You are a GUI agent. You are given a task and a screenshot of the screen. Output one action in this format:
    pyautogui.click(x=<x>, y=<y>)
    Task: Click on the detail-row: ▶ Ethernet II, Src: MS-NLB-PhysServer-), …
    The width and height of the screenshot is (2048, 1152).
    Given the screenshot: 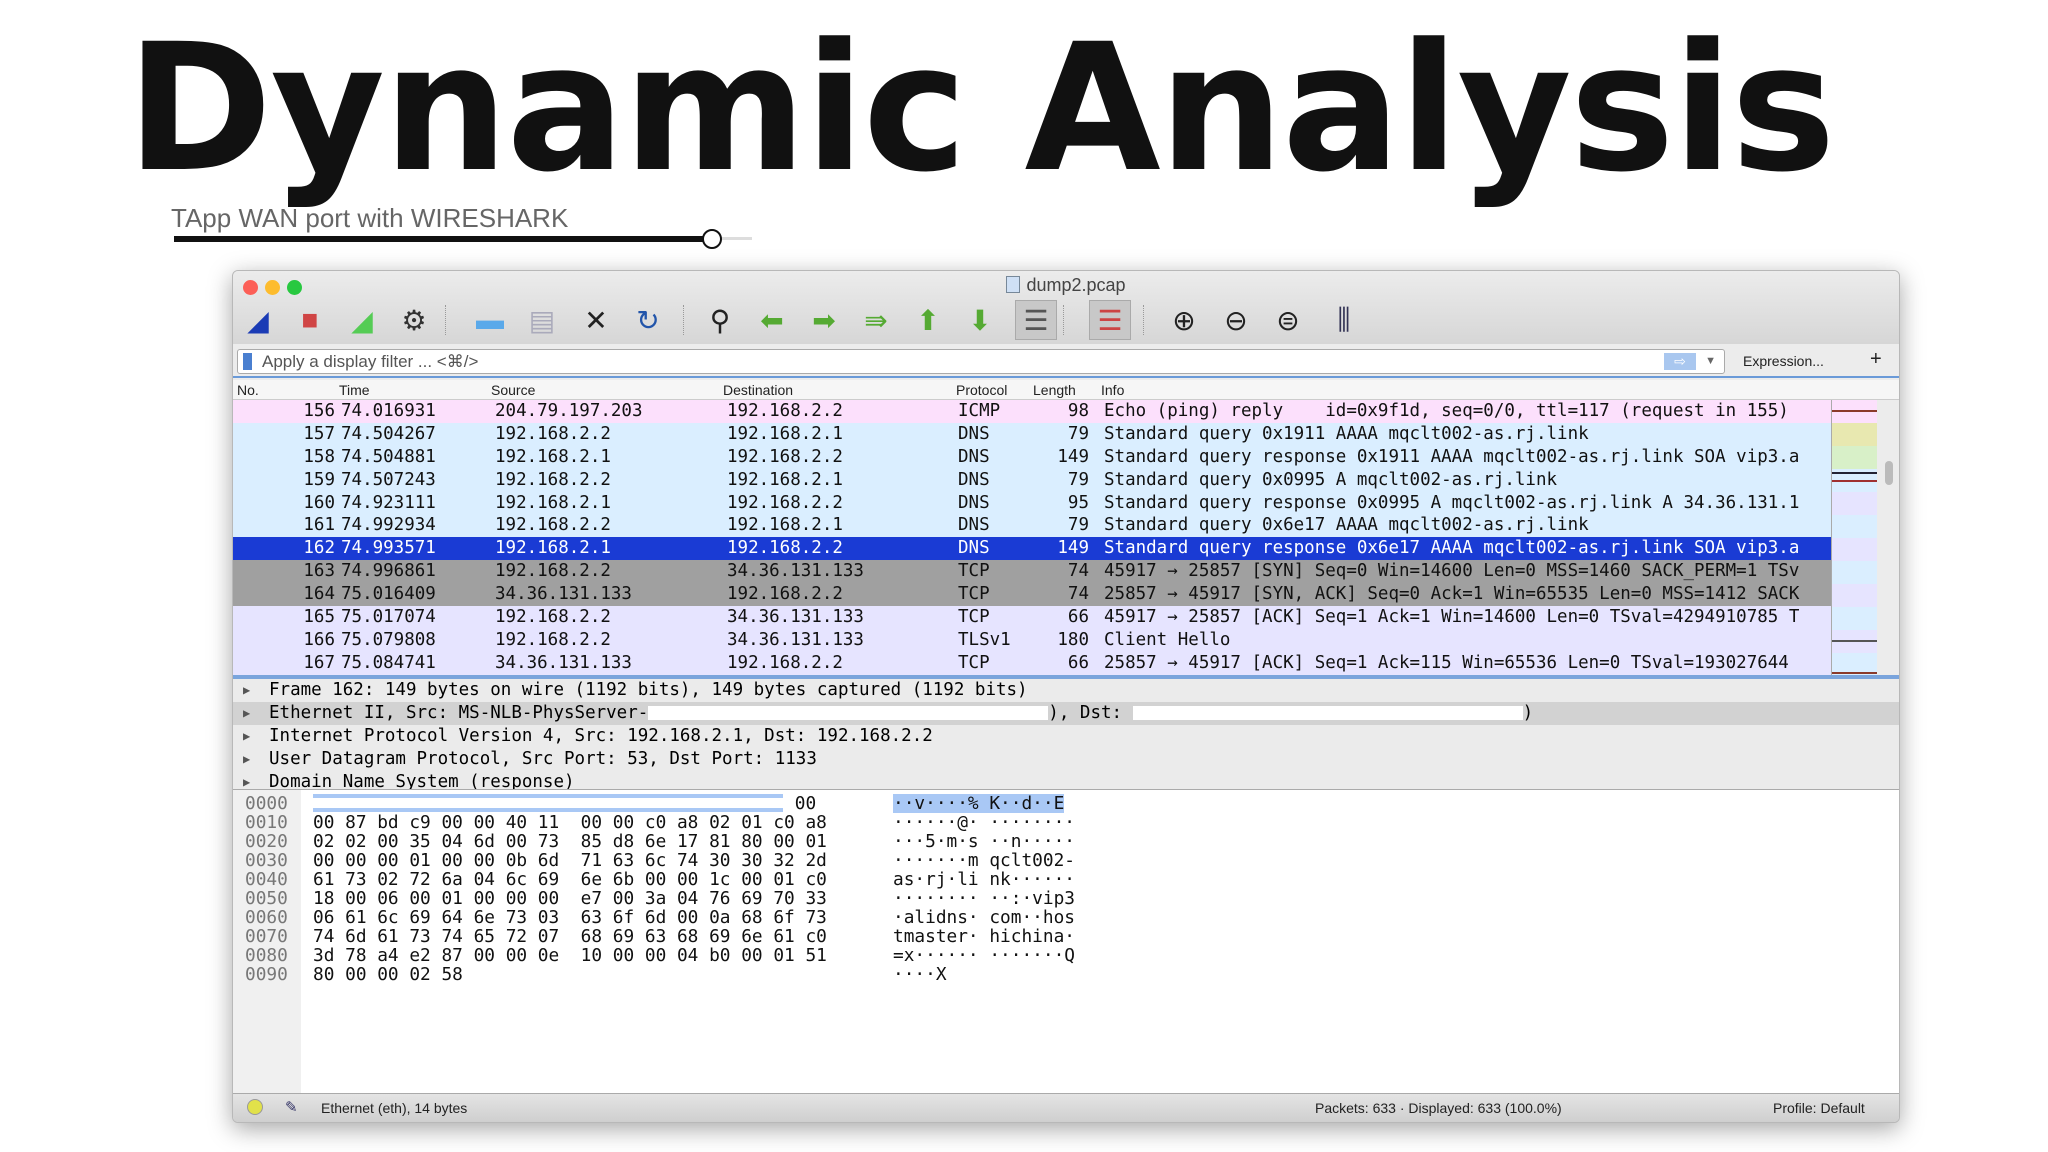 What is the action you would take?
    pyautogui.click(x=1066, y=713)
    